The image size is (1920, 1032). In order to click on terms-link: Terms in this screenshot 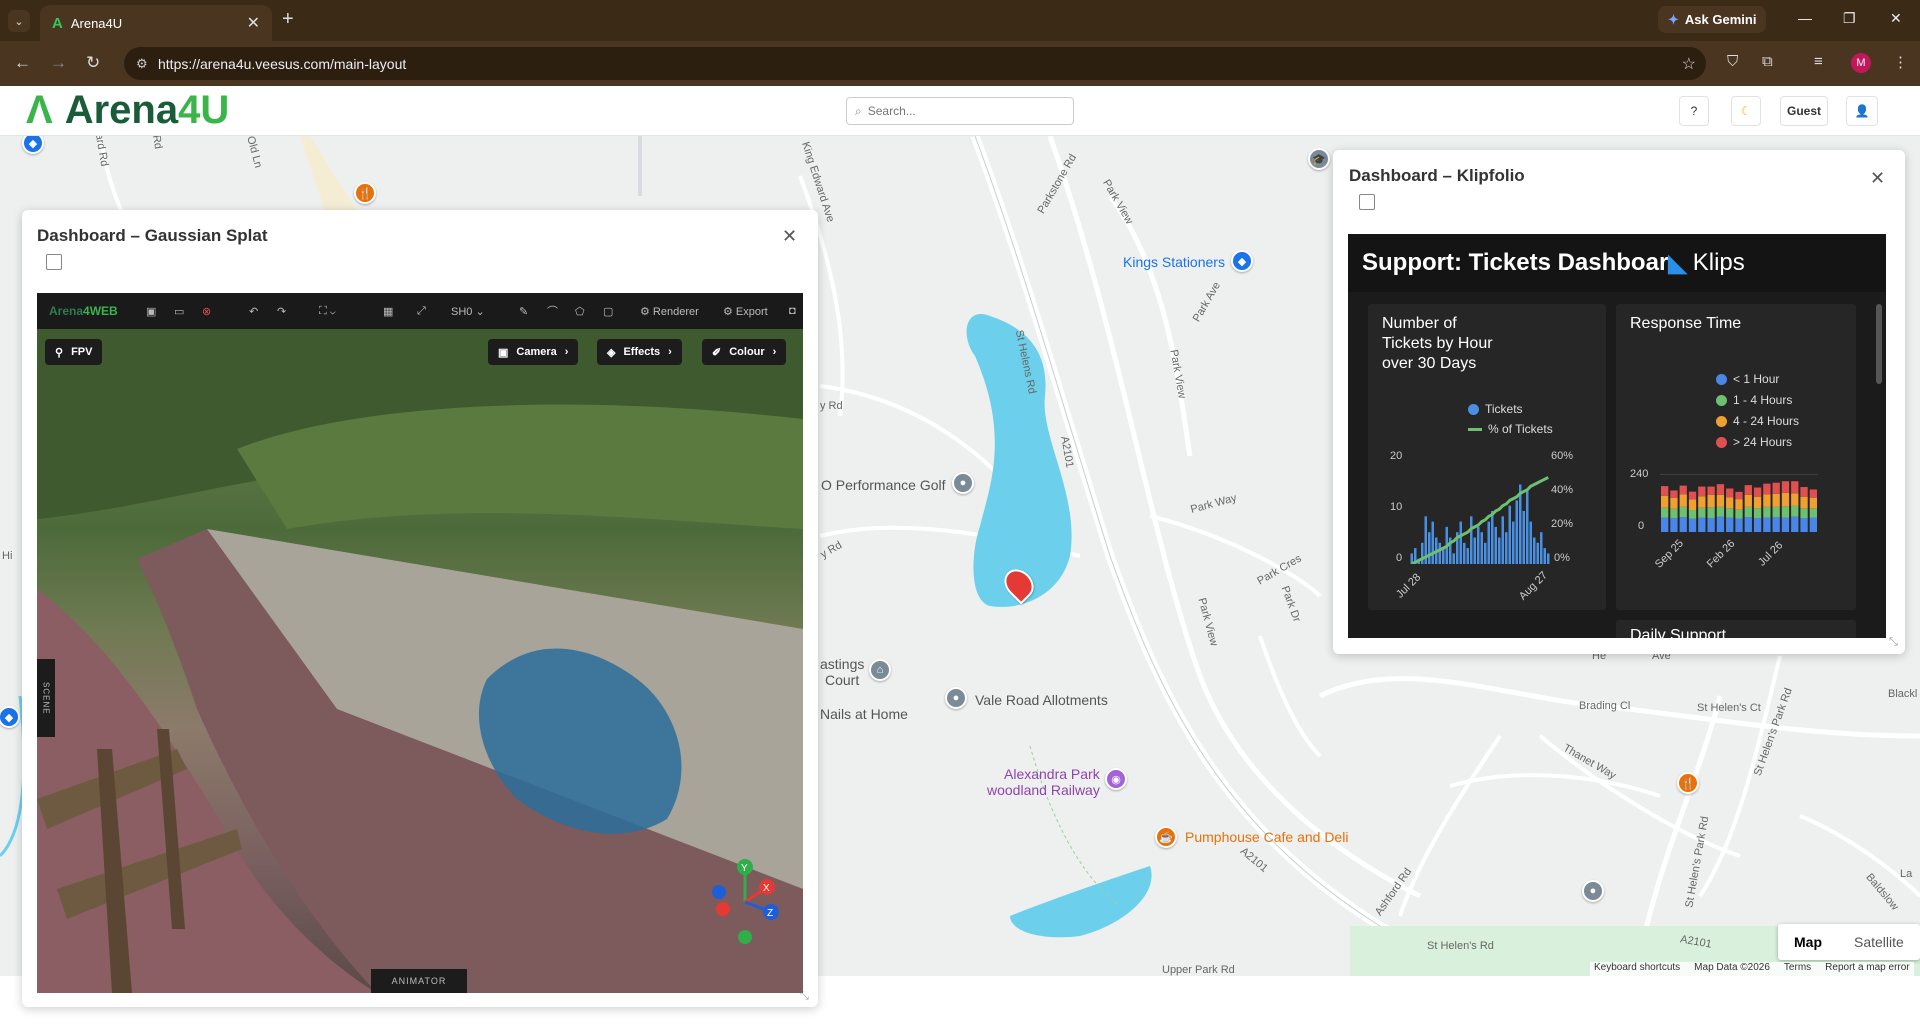, I will do `click(1797, 969)`.